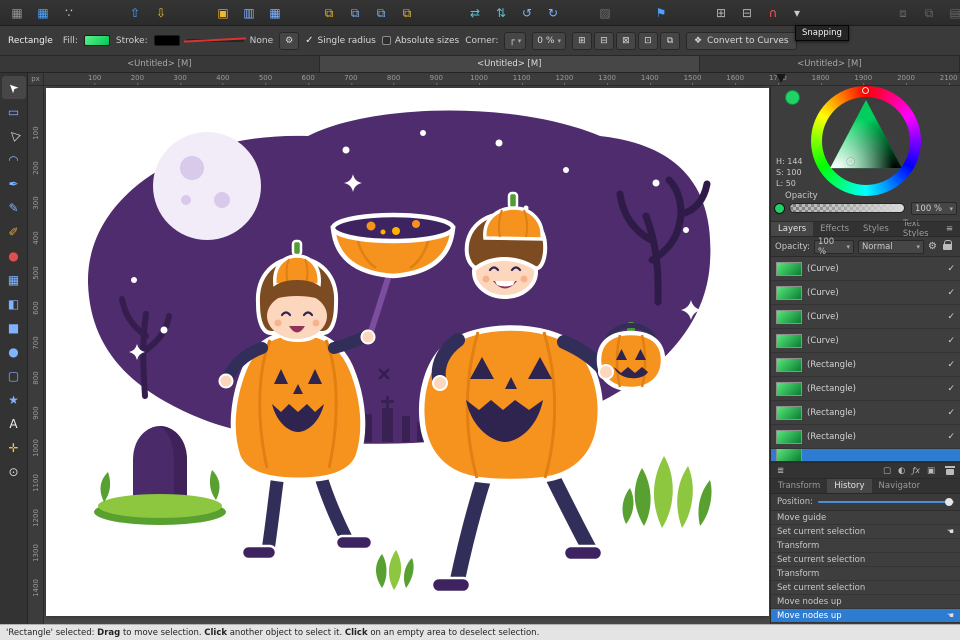 The image size is (960, 640). I want to click on corner-radius-dropdown: 0 % ▾, so click(549, 40).